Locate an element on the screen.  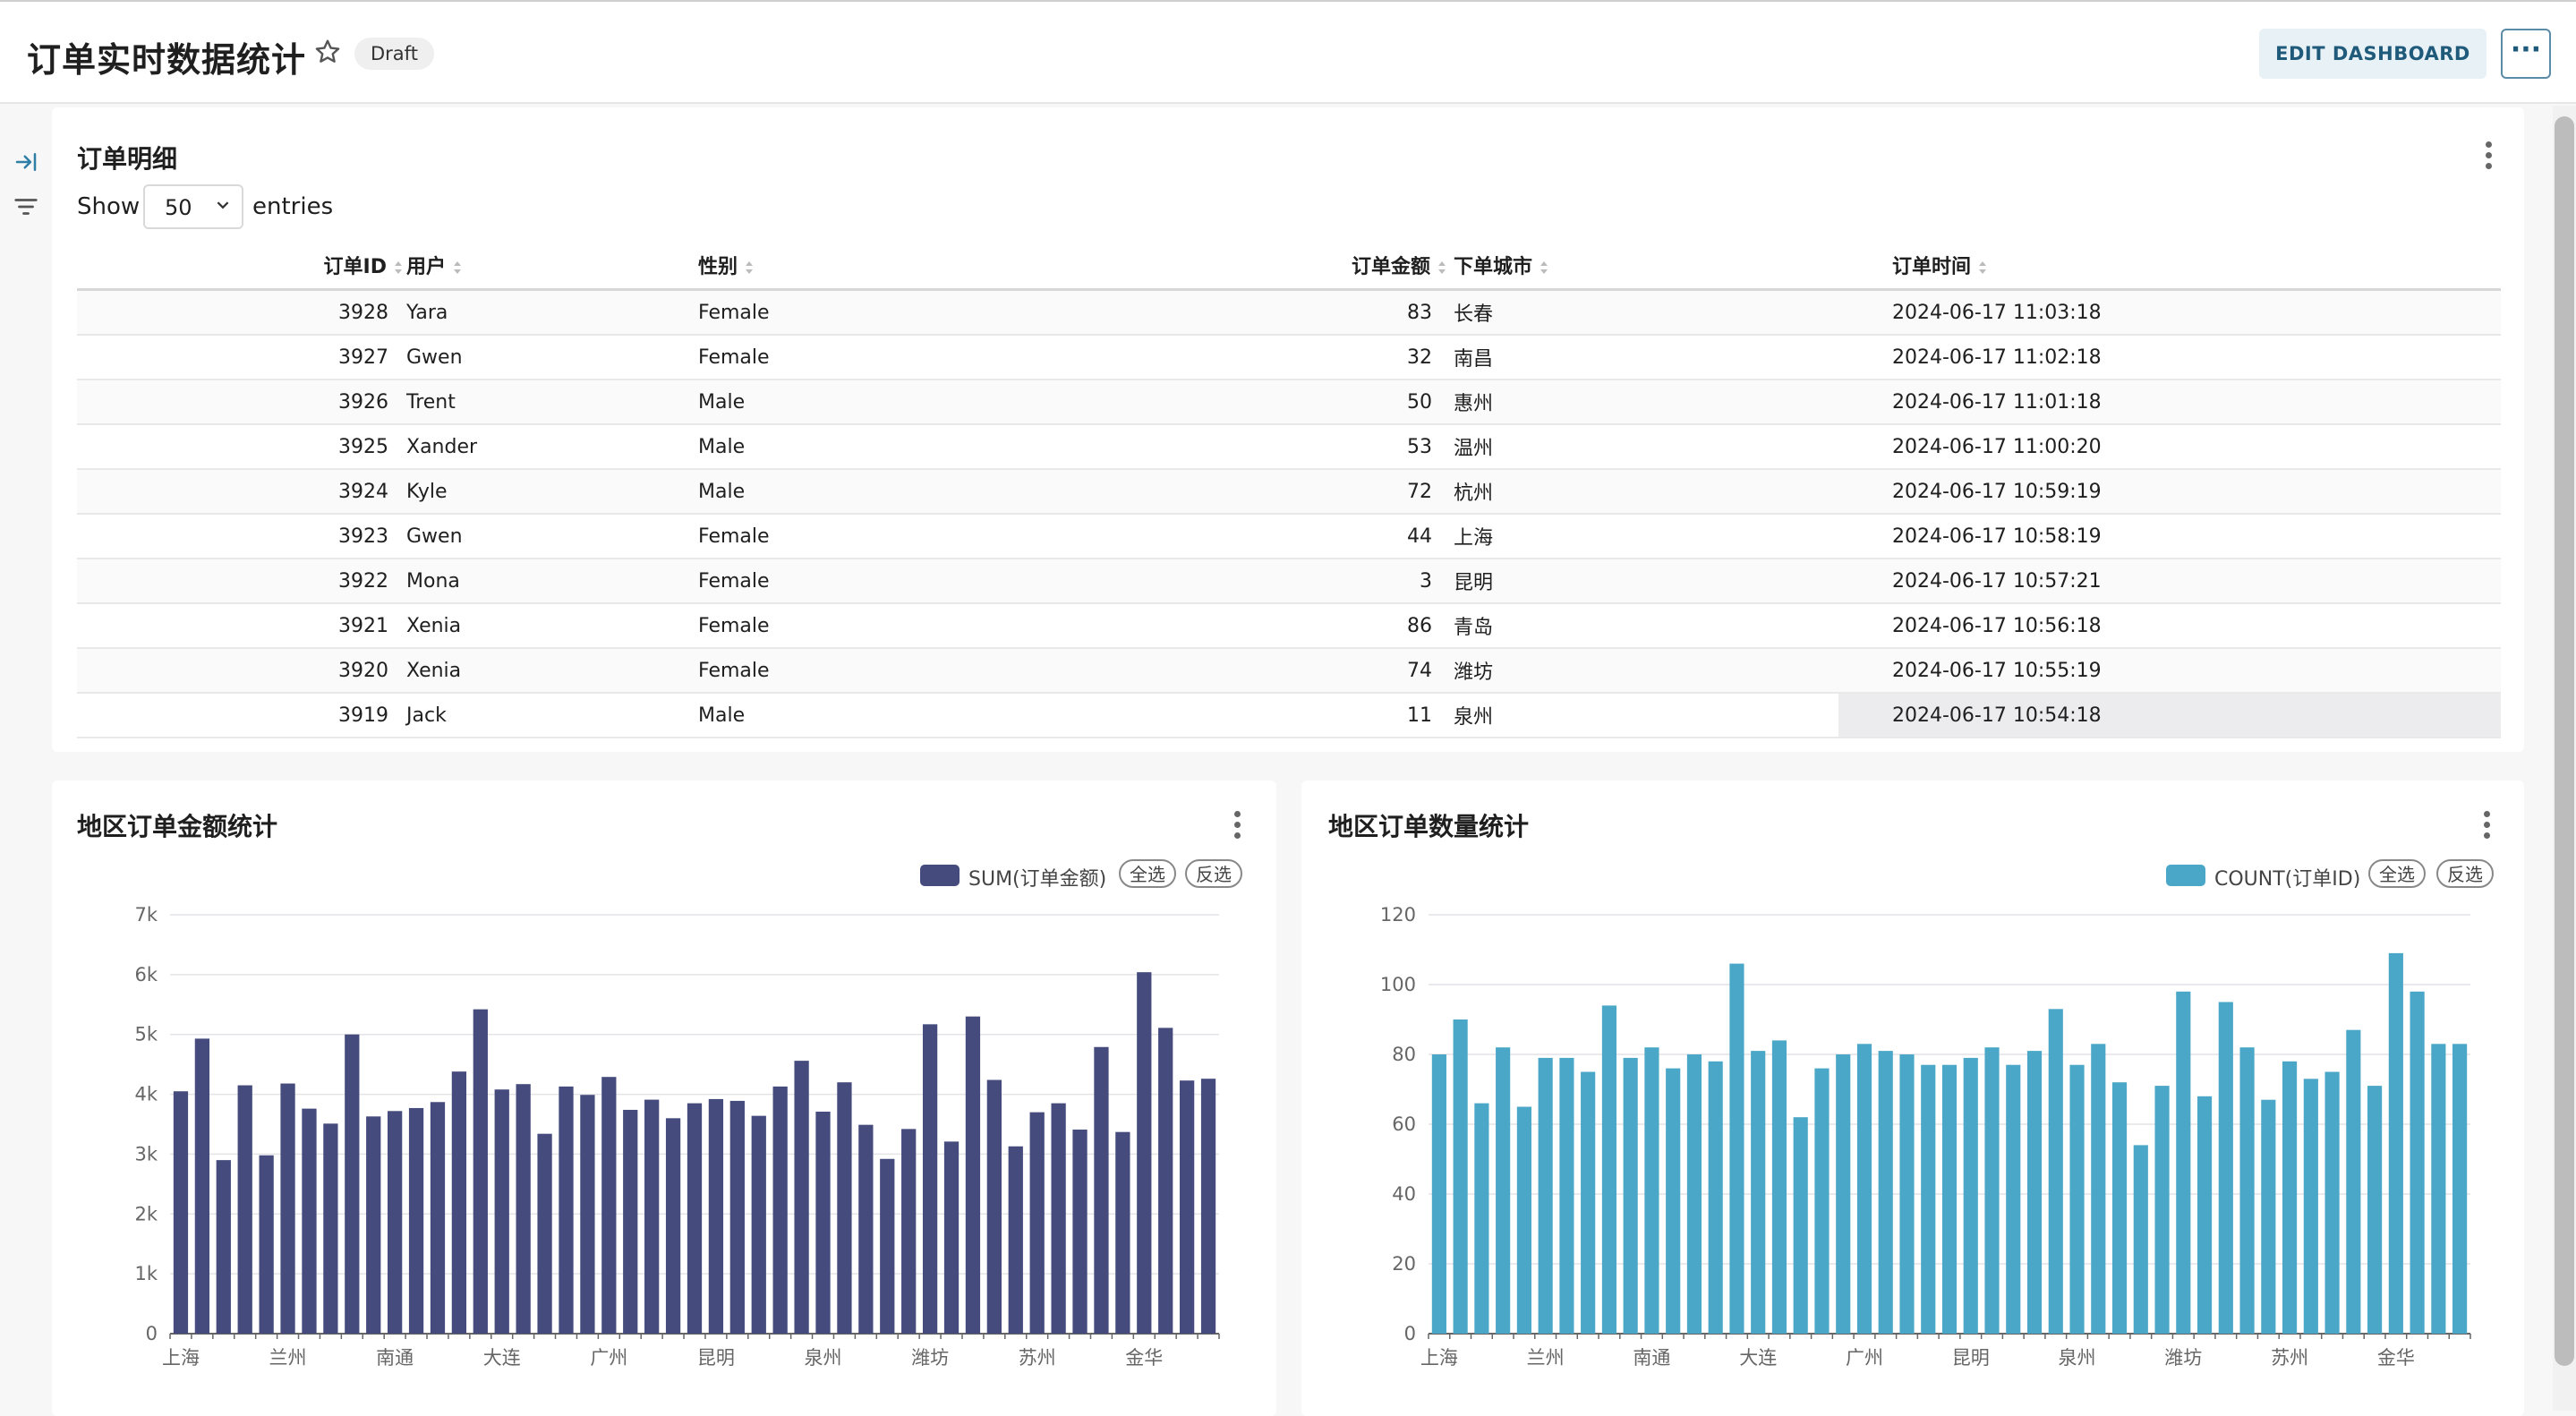
edit-dashboard-button: EDIT DASHBOARD is located at coordinates (2372, 54).